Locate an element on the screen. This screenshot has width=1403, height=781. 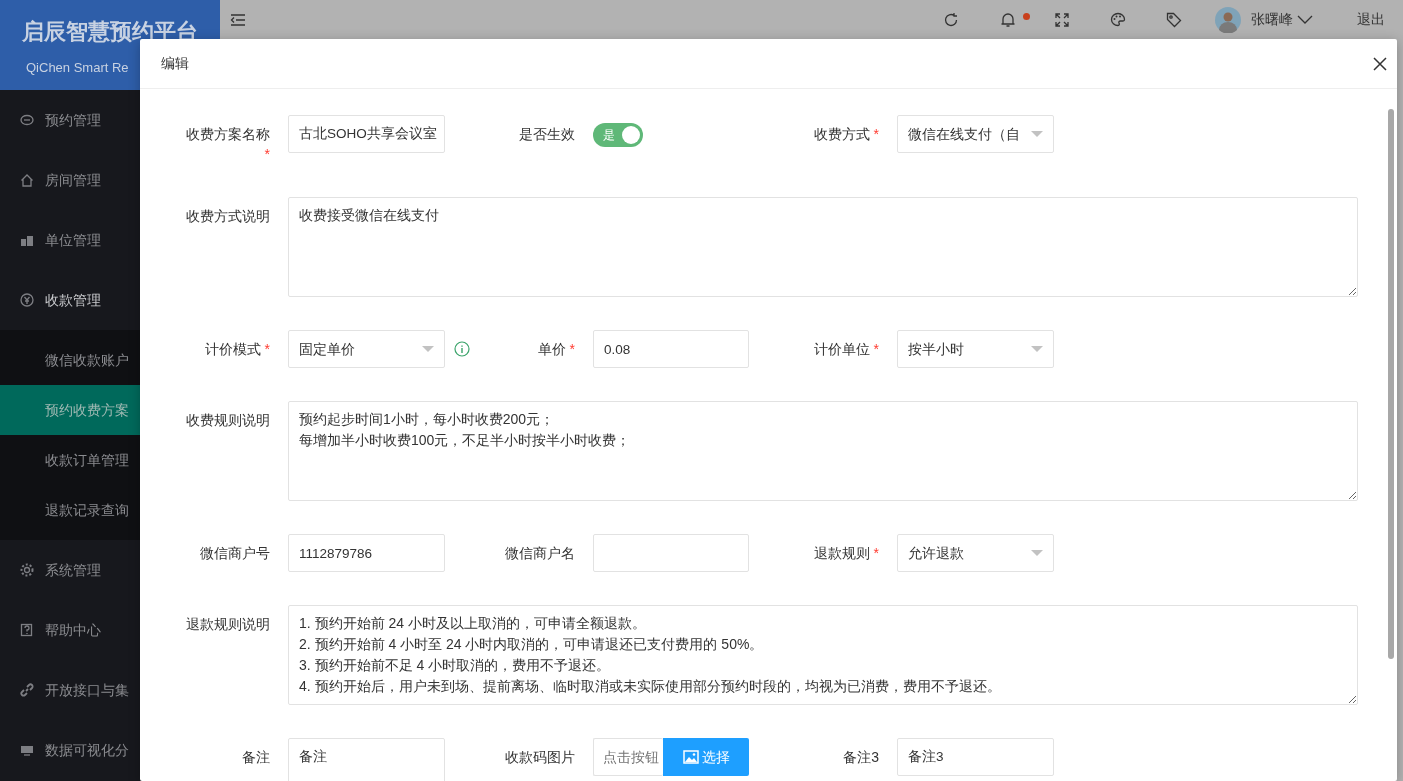
fullscreen-icon is located at coordinates (1062, 19).